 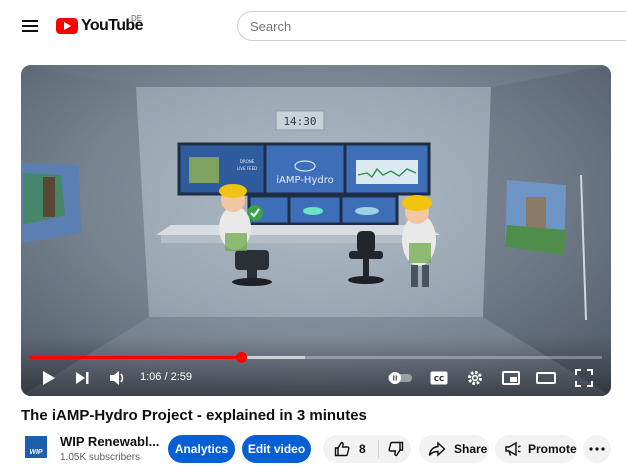 What do you see at coordinates (513, 449) in the screenshot?
I see `megaphone-icon` at bounding box center [513, 449].